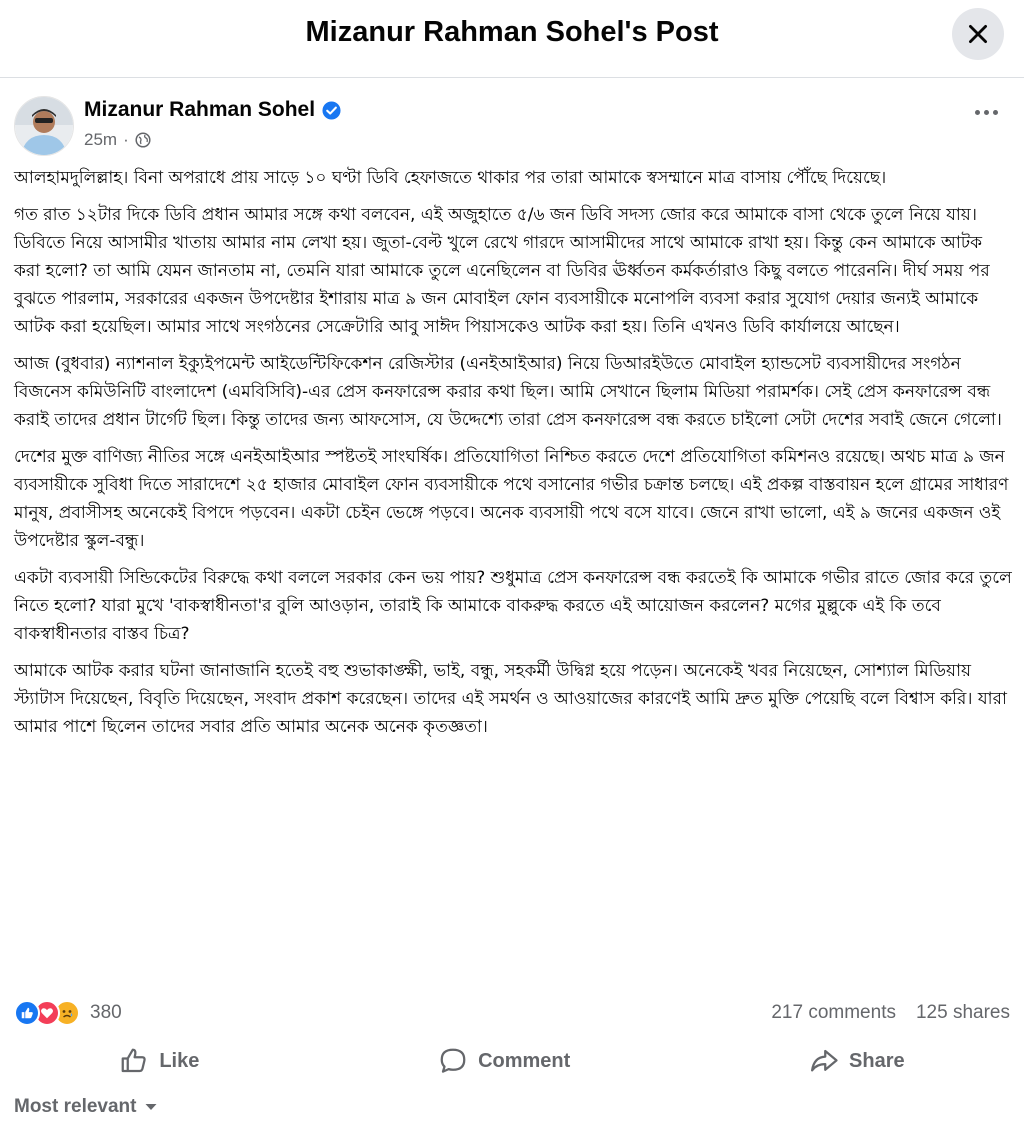 The image size is (1024, 1127). What do you see at coordinates (179, 1060) in the screenshot?
I see `like-label: Like` at bounding box center [179, 1060].